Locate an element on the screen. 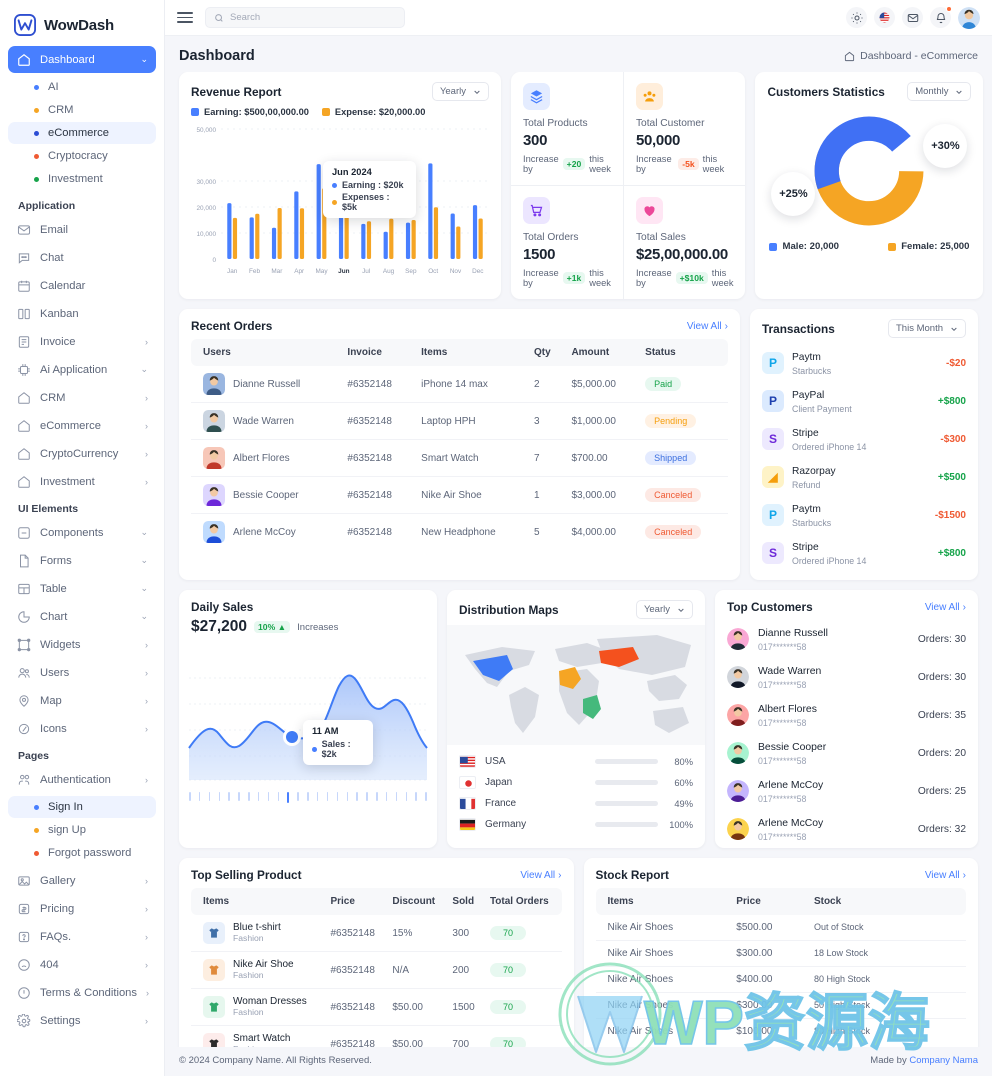  transaction-row: P PayPal Client Payment +$800 is located at coordinates (864, 401).